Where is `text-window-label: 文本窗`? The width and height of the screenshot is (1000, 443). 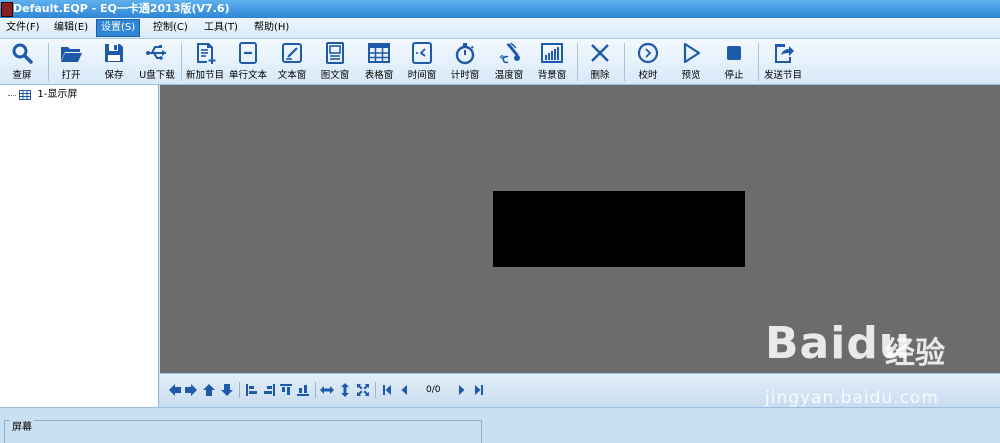 text-window-label: 文本窗 is located at coordinates (292, 75).